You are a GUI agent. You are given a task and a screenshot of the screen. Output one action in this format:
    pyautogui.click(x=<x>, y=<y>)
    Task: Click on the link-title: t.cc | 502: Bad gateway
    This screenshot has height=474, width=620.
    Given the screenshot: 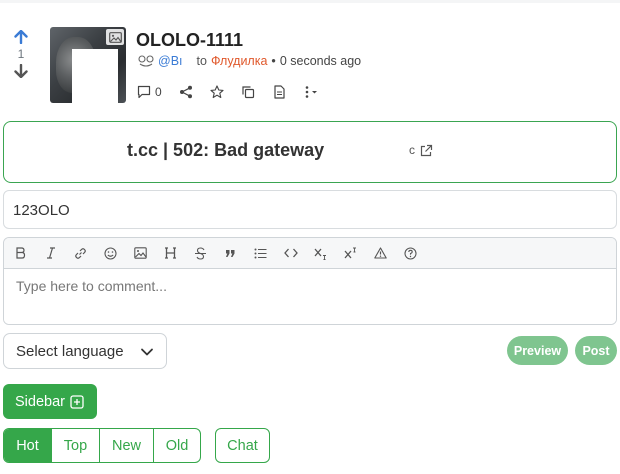 What is the action you would take?
    pyautogui.click(x=225, y=150)
    